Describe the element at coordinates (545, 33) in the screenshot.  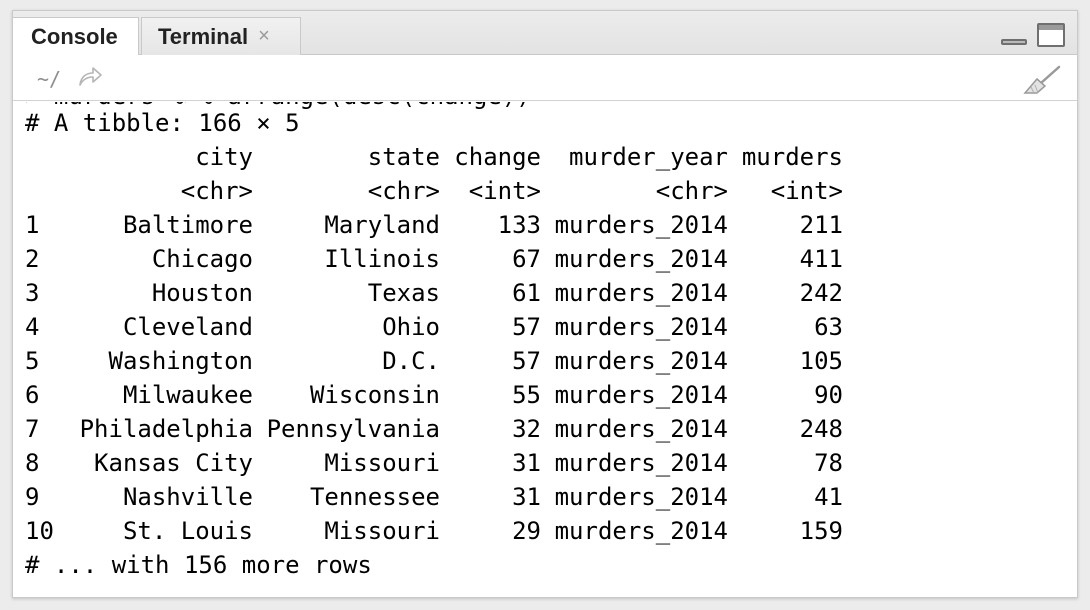
I see `tab-bar: Console Terminal ×` at that location.